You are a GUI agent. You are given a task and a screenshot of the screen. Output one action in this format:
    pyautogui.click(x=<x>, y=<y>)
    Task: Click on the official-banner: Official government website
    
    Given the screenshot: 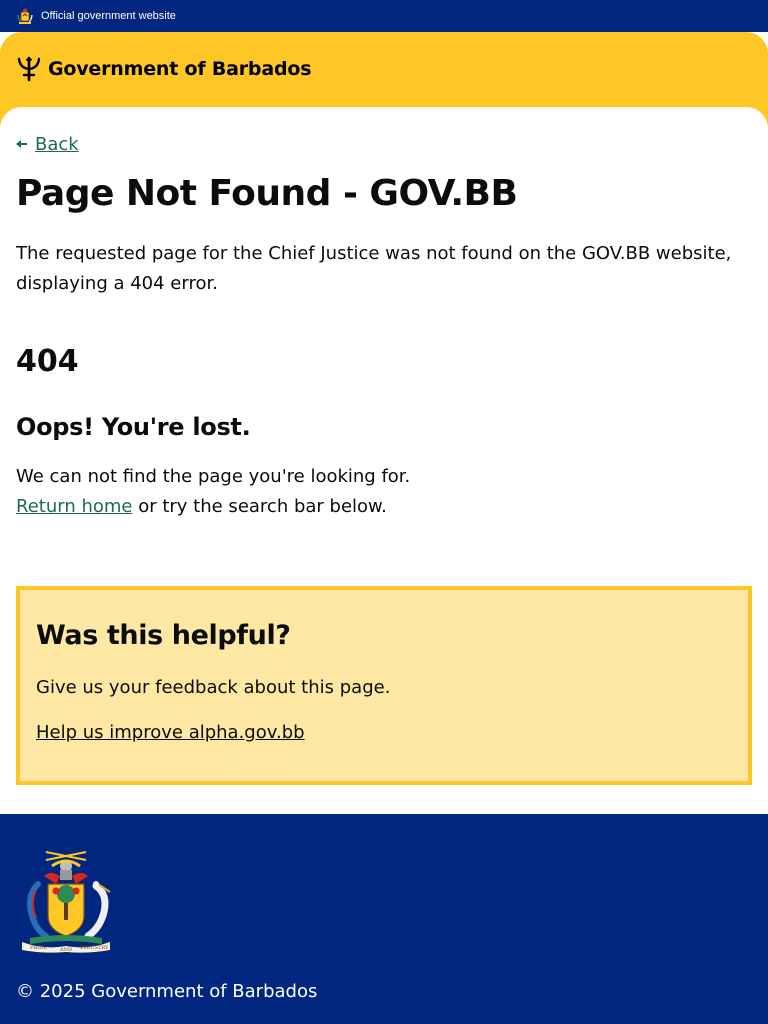 What is the action you would take?
    pyautogui.click(x=384, y=16)
    